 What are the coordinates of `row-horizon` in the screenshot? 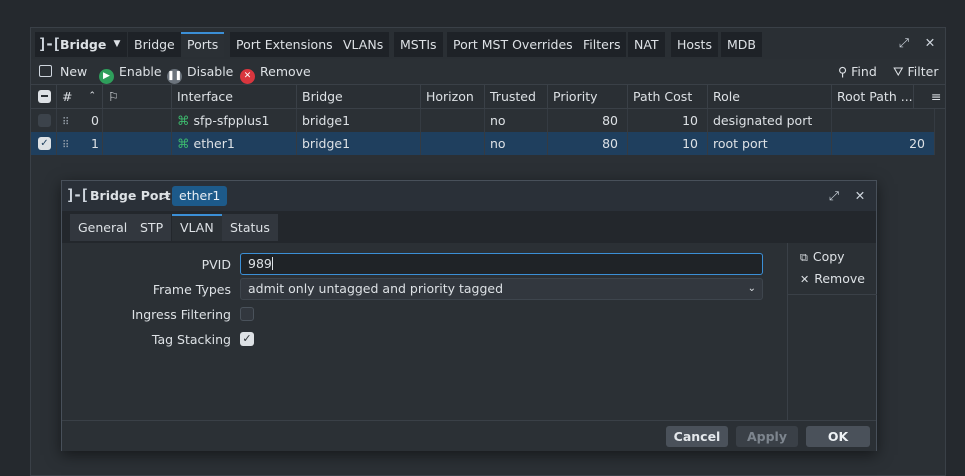 It's located at (453, 143).